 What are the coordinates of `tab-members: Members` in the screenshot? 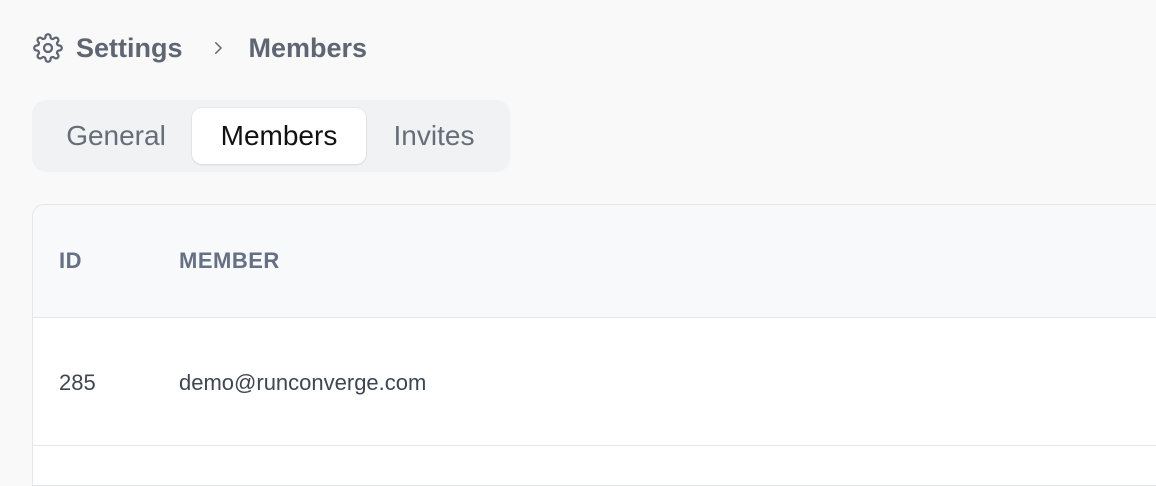 It's located at (279, 136).